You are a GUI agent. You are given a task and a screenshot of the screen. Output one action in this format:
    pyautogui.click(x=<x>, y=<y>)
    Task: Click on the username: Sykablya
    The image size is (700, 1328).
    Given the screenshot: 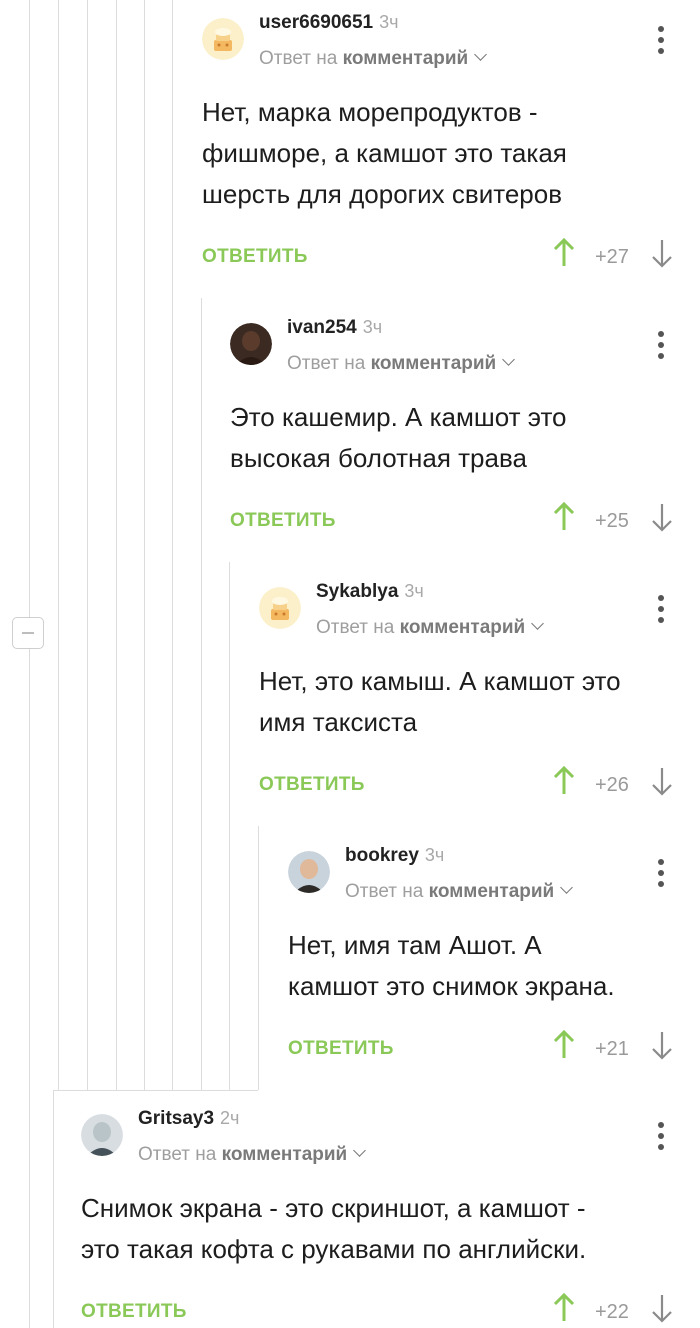 What is the action you would take?
    pyautogui.click(x=357, y=591)
    